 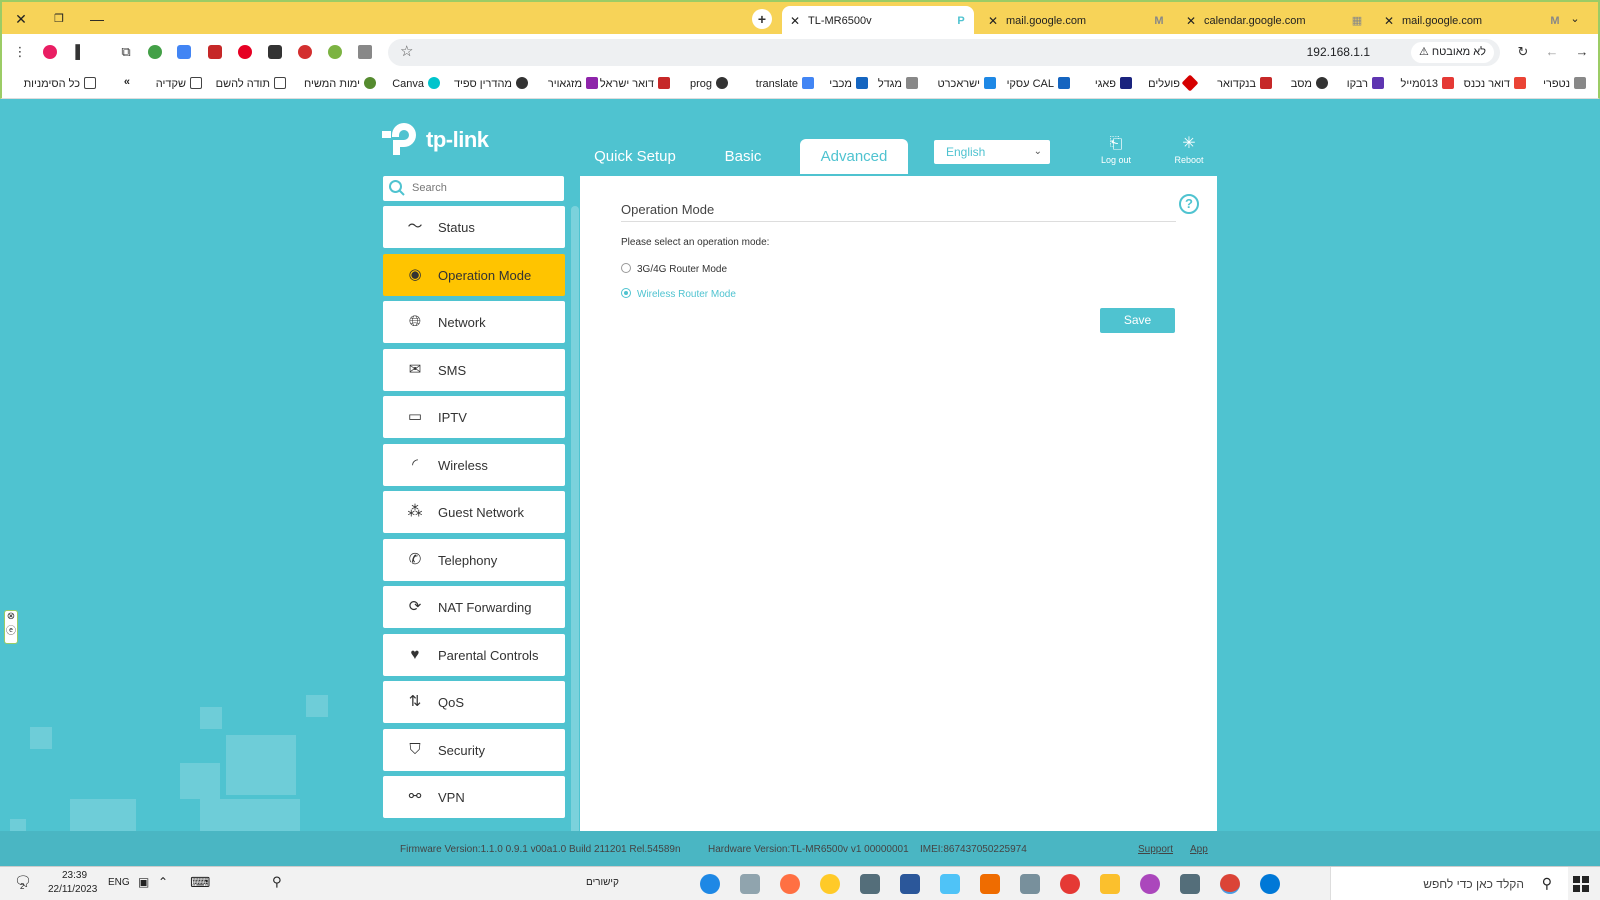 What do you see at coordinates (1116, 150) in the screenshot?
I see `logout-button: ⎗ Log out` at bounding box center [1116, 150].